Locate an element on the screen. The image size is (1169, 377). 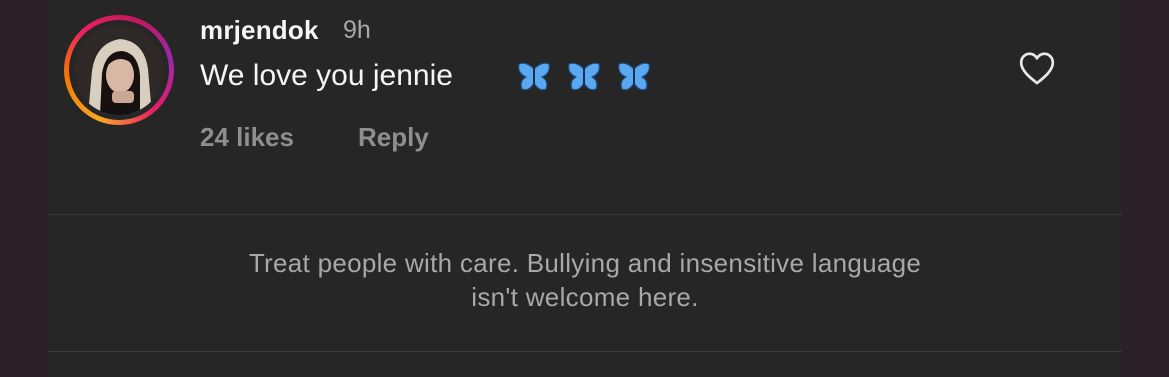
reply-button: Reply is located at coordinates (393, 137).